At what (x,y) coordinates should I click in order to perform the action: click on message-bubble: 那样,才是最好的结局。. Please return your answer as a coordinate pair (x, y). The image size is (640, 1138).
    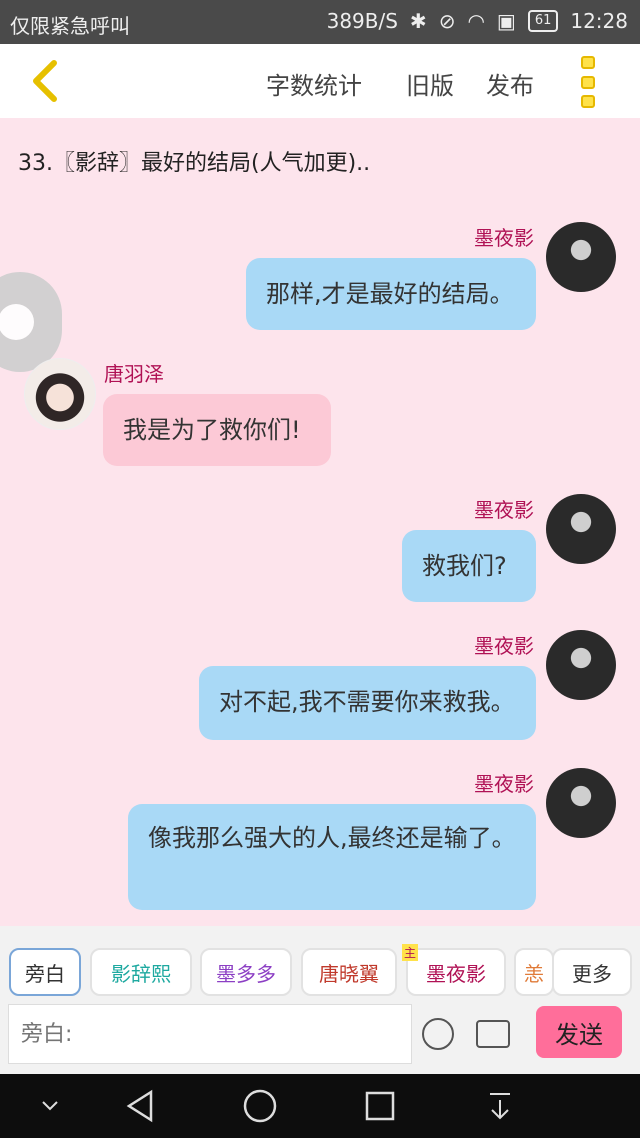
    Looking at the image, I should click on (391, 294).